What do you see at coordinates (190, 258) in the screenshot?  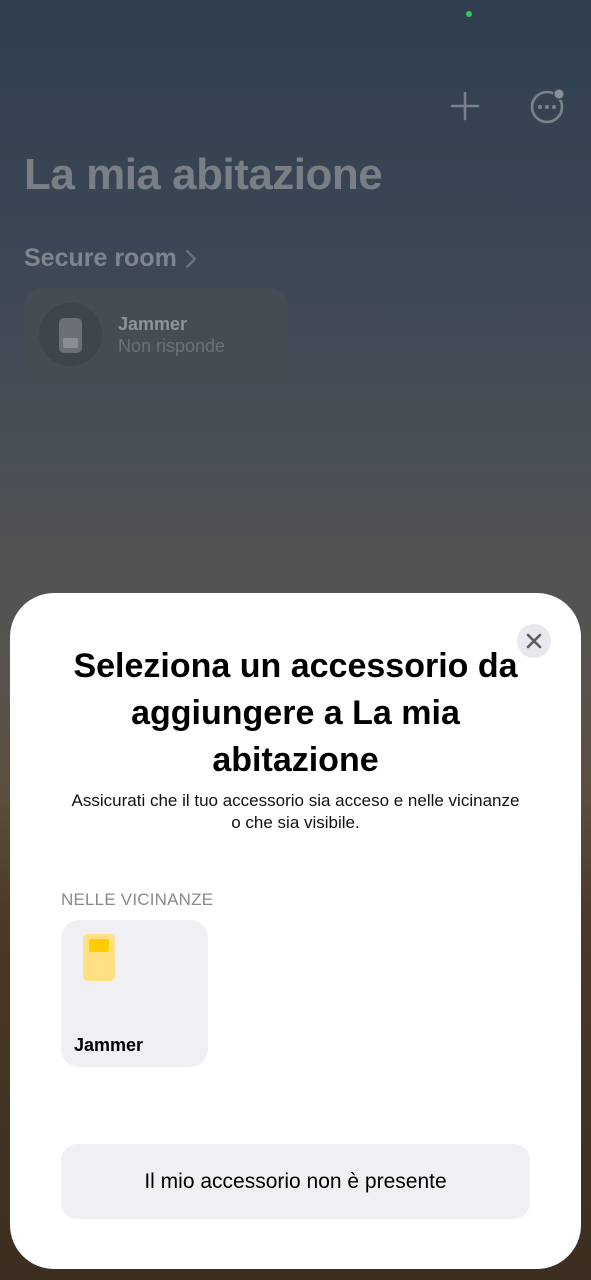 I see `chevron-right-icon` at bounding box center [190, 258].